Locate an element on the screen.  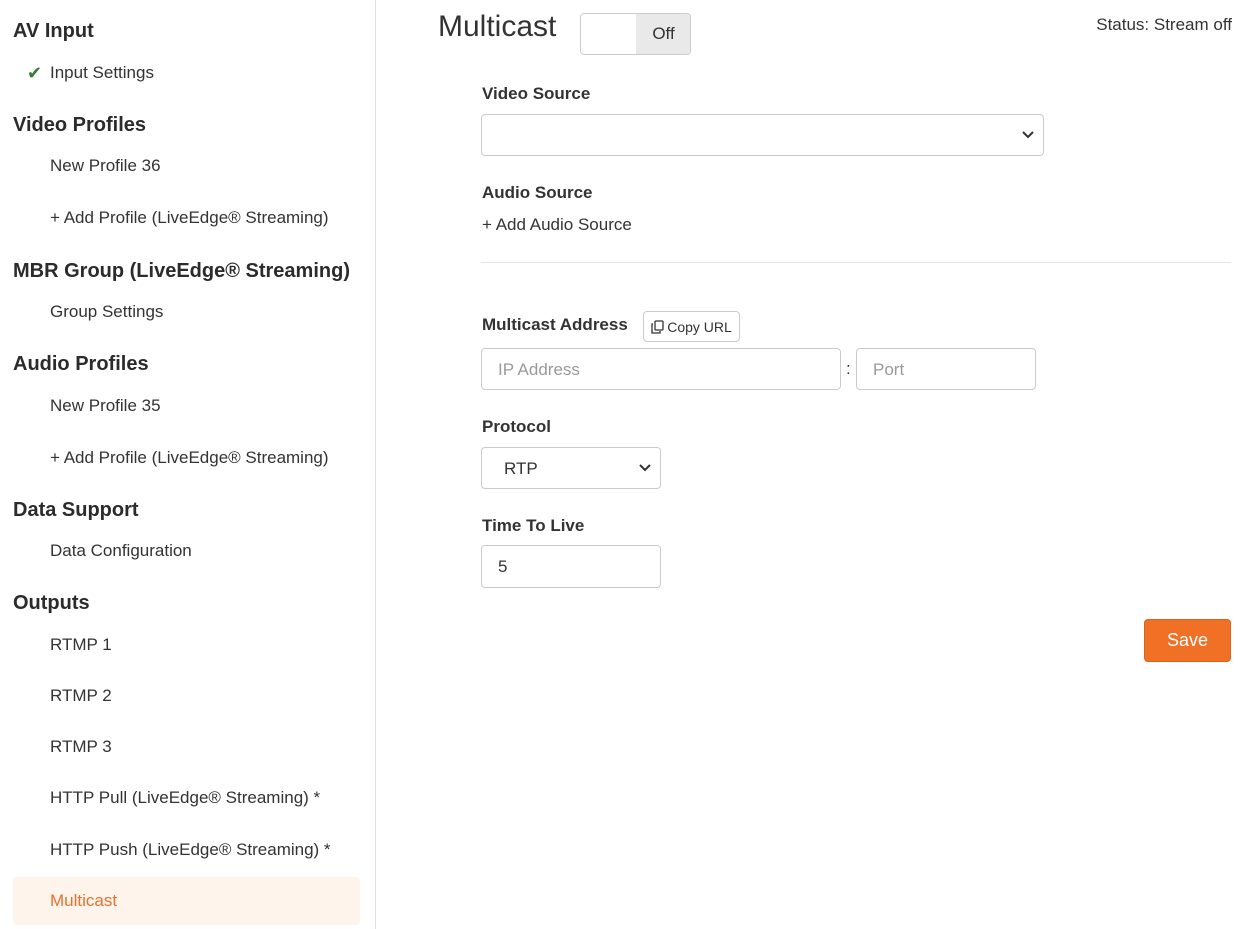
sidebar-item-label: Data Configuration is located at coordinates (121, 550).